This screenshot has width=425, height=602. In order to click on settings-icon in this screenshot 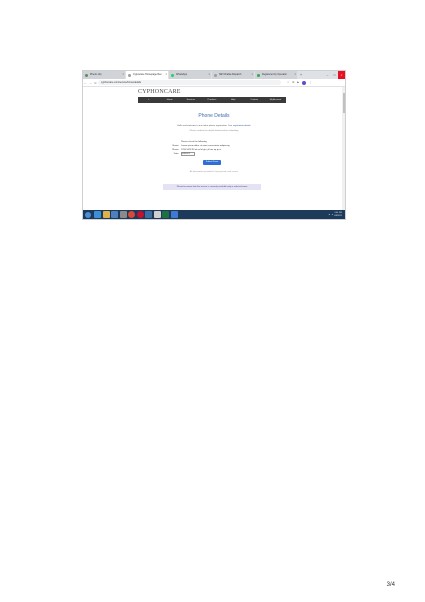, I will do `click(123, 214)`.